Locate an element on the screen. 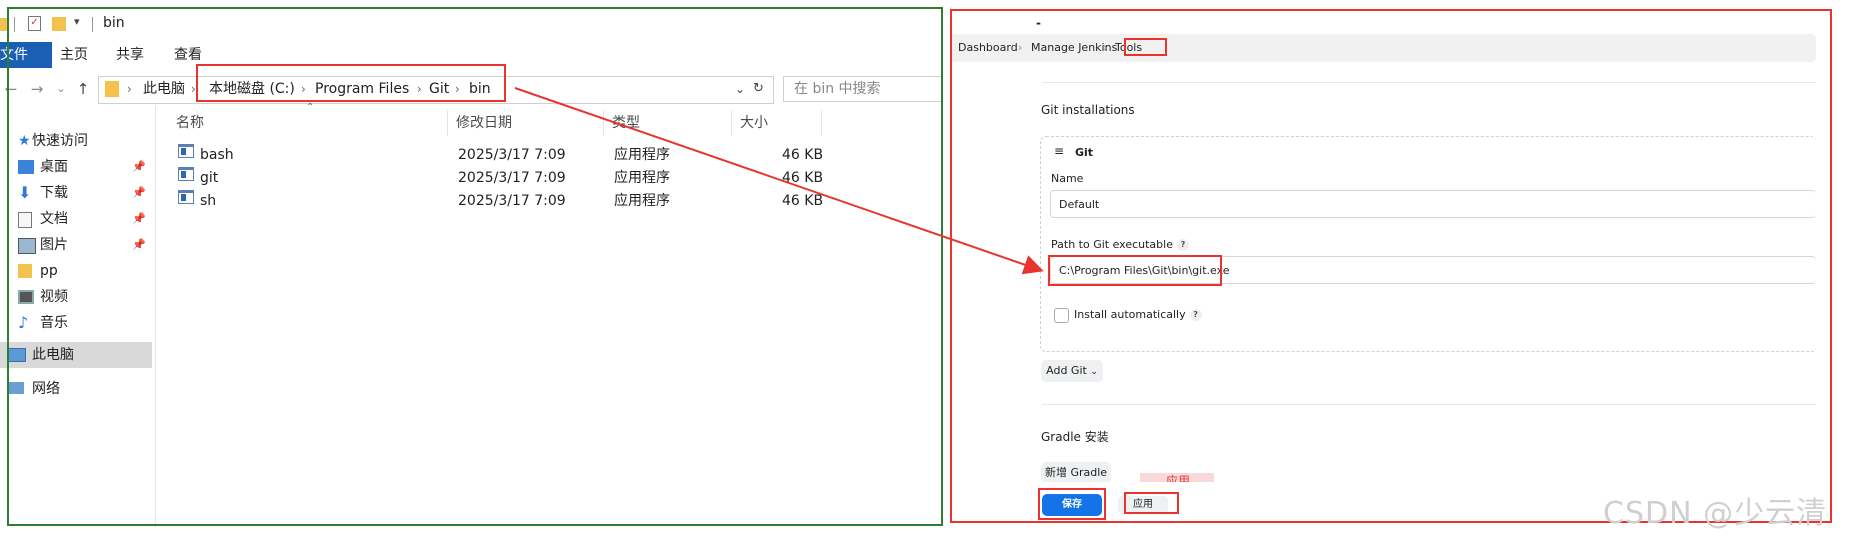 The width and height of the screenshot is (1852, 539). arrow-line is located at coordinates (779, 181).